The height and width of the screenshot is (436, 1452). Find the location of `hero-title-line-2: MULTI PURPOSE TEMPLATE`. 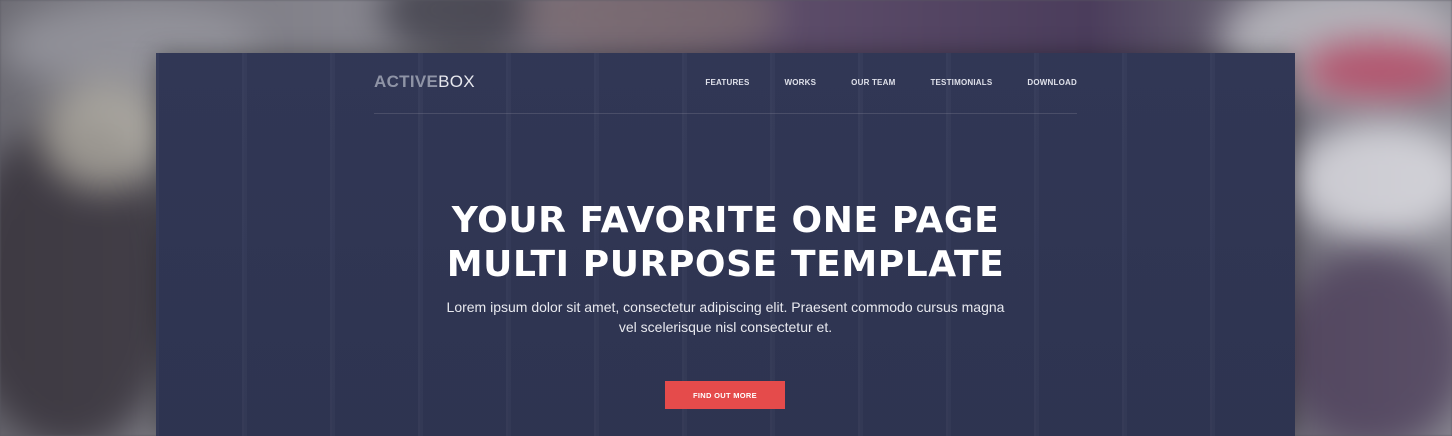

hero-title-line-2: MULTI PURPOSE TEMPLATE is located at coordinates (725, 264).